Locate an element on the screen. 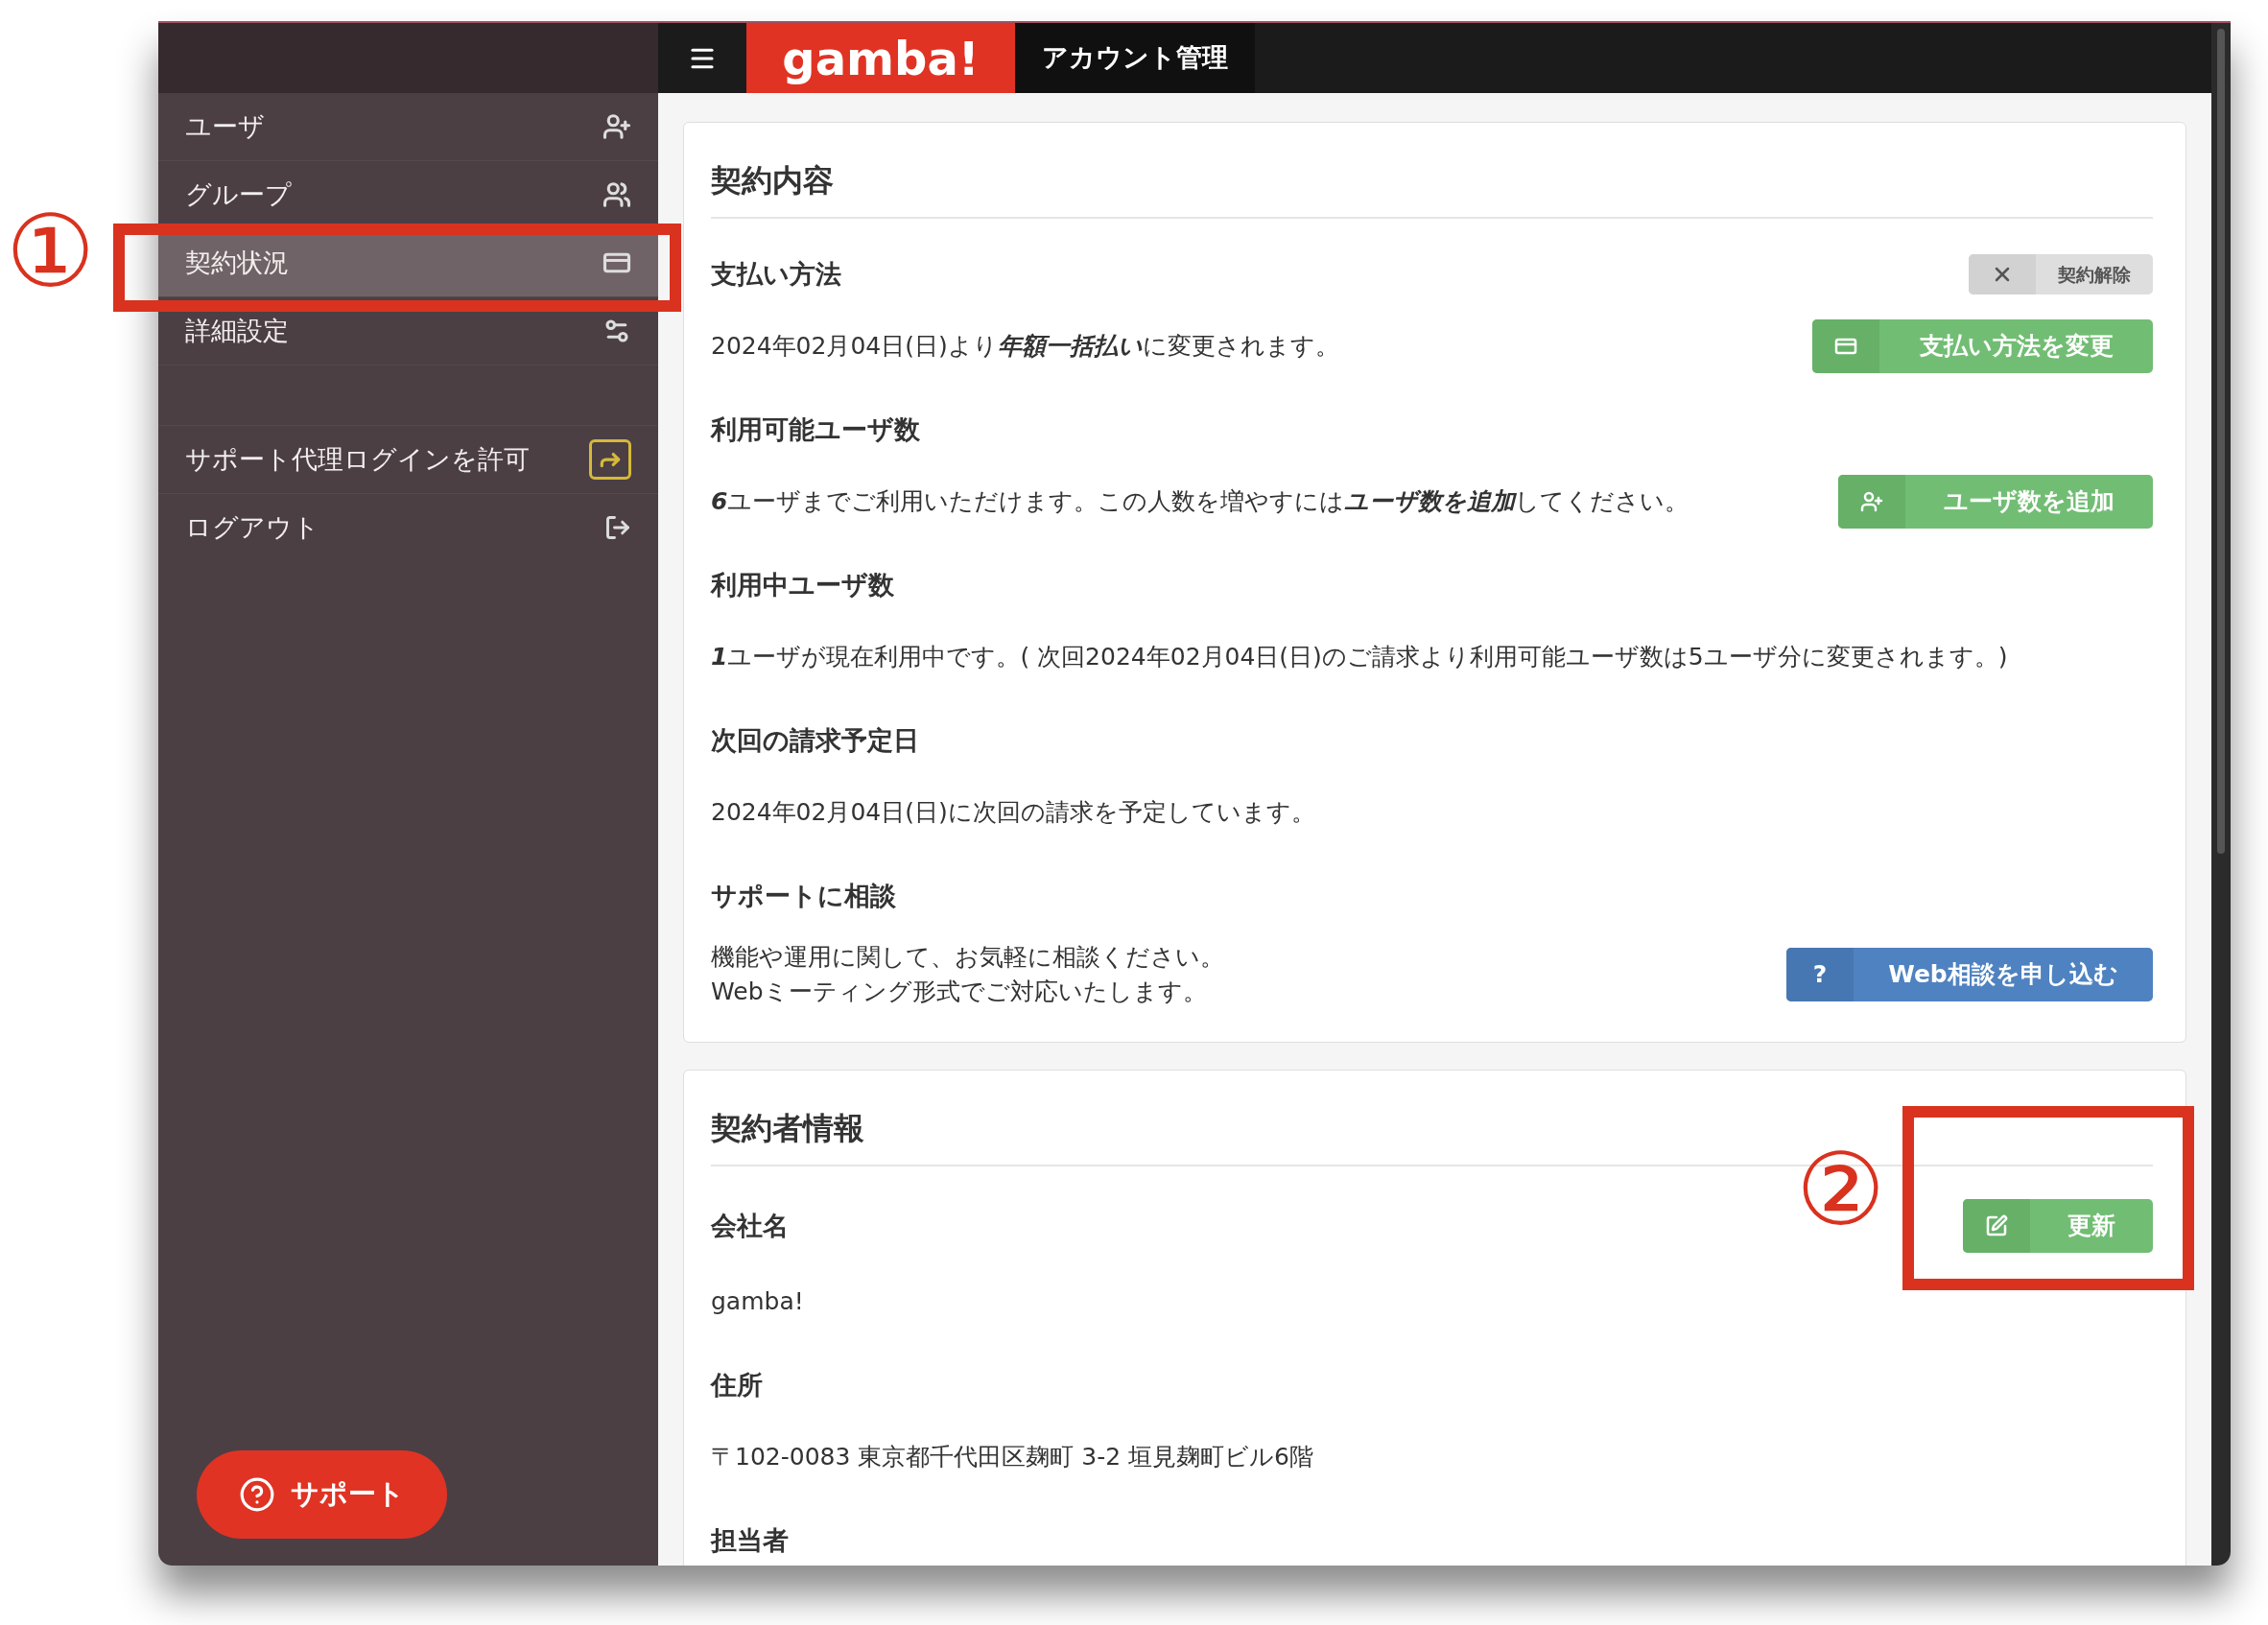 This screenshot has height=1625, width=2268. section-heading: 住所 is located at coordinates (737, 1384).